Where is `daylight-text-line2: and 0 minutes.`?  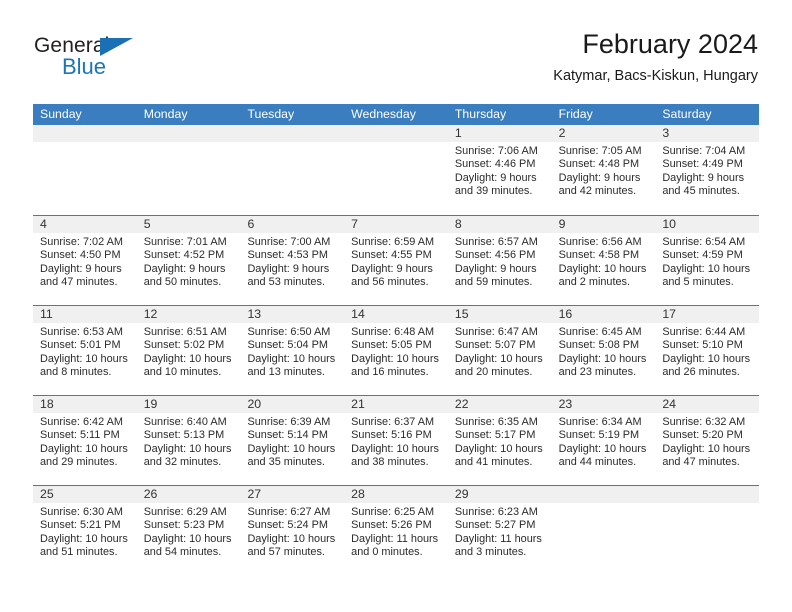 daylight-text-line2: and 0 minutes. is located at coordinates (387, 551).